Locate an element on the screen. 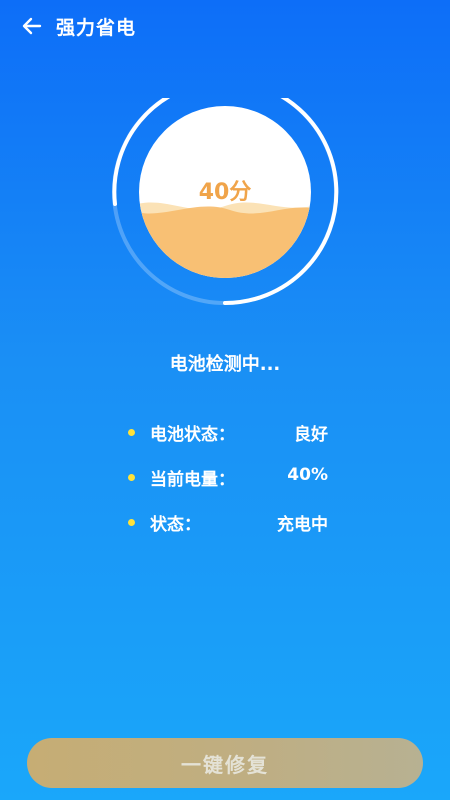  repair-button-label: 一键修复 is located at coordinates (225, 764).